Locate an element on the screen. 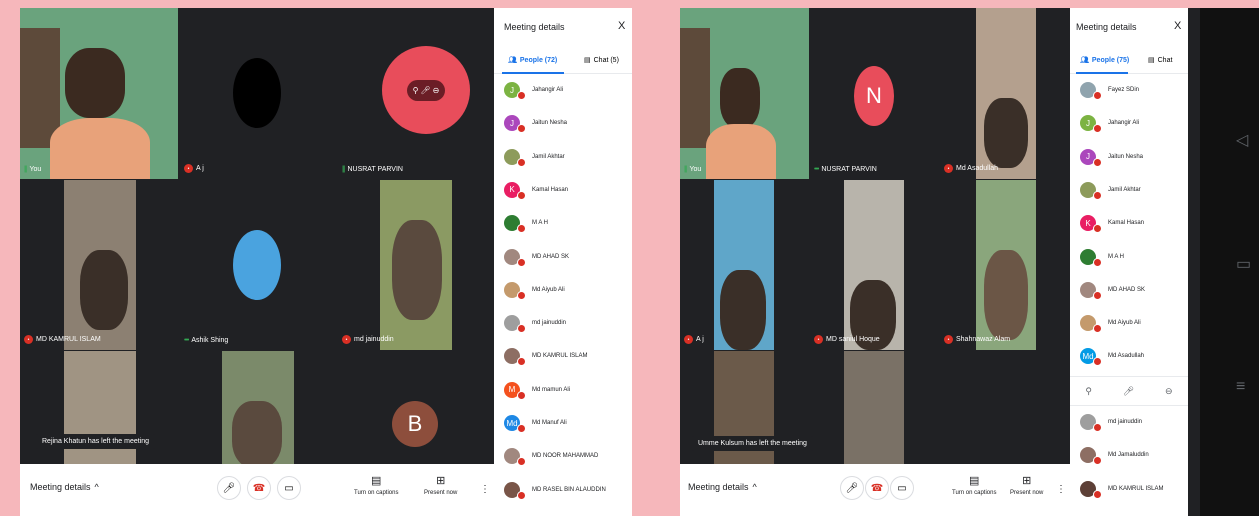 The height and width of the screenshot is (516, 1259). captions-label: Turn on captions is located at coordinates (376, 493).